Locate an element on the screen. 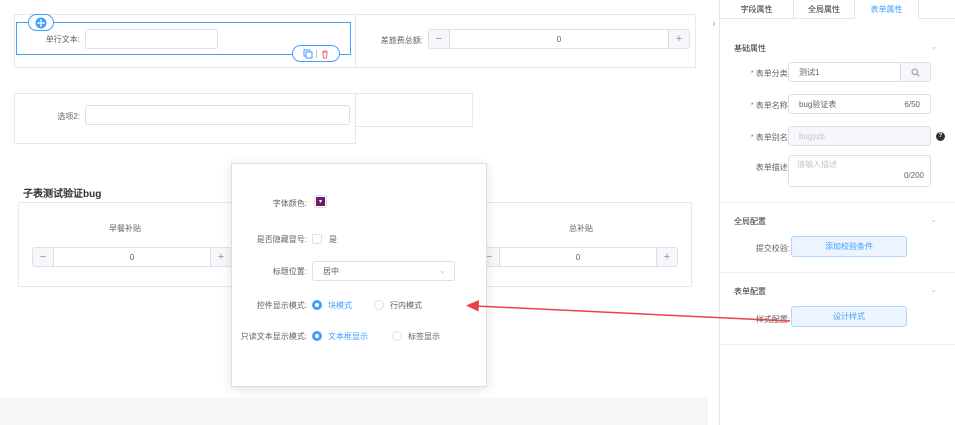  annotation-arrow is located at coordinates (628, 311).